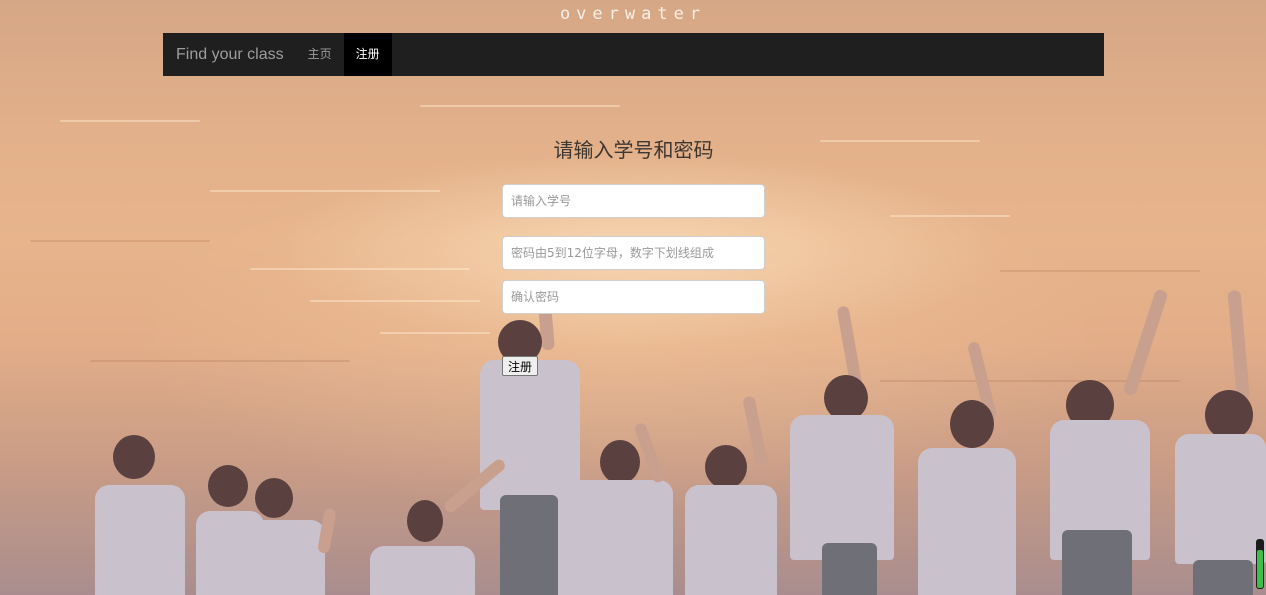 The width and height of the screenshot is (1266, 595). I want to click on register-button: 注册, so click(520, 366).